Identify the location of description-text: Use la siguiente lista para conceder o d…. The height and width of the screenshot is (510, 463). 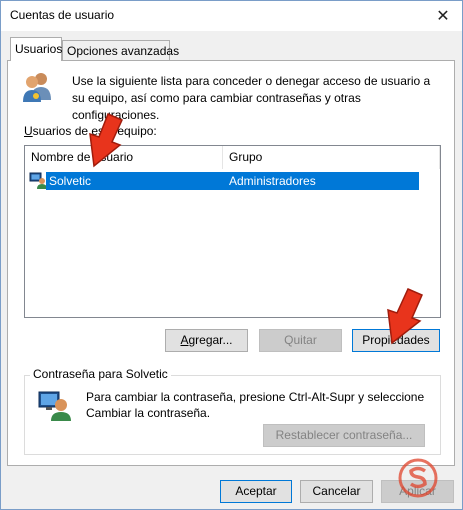
(251, 98).